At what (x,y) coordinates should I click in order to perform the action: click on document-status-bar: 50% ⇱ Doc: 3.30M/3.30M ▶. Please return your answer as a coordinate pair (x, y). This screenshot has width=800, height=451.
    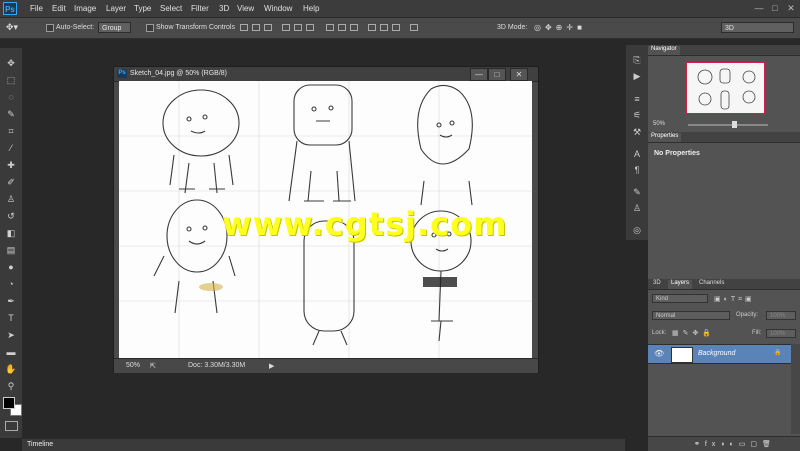
    Looking at the image, I should click on (326, 365).